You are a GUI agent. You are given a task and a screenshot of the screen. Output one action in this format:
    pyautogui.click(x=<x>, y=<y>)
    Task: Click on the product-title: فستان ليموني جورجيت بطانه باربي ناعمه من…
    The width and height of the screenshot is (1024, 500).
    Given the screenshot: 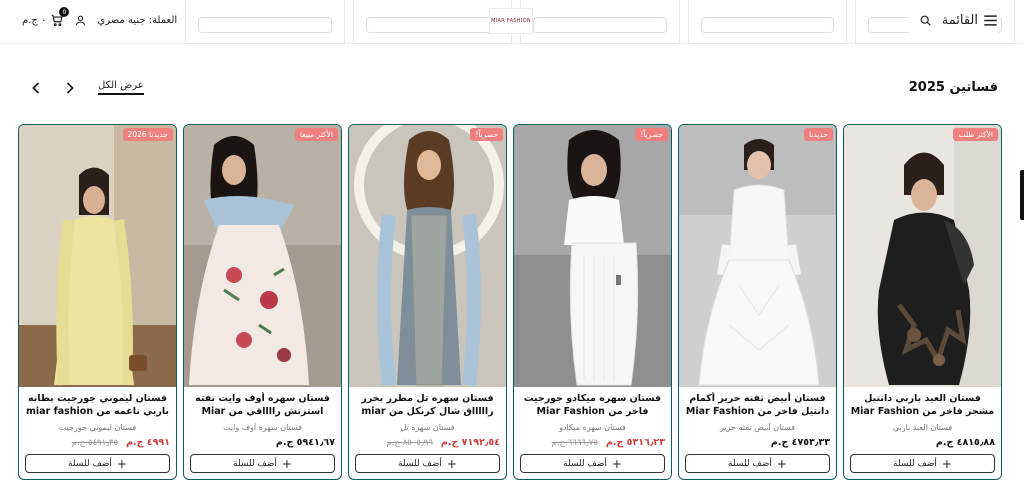 What is the action you would take?
    pyautogui.click(x=97, y=405)
    